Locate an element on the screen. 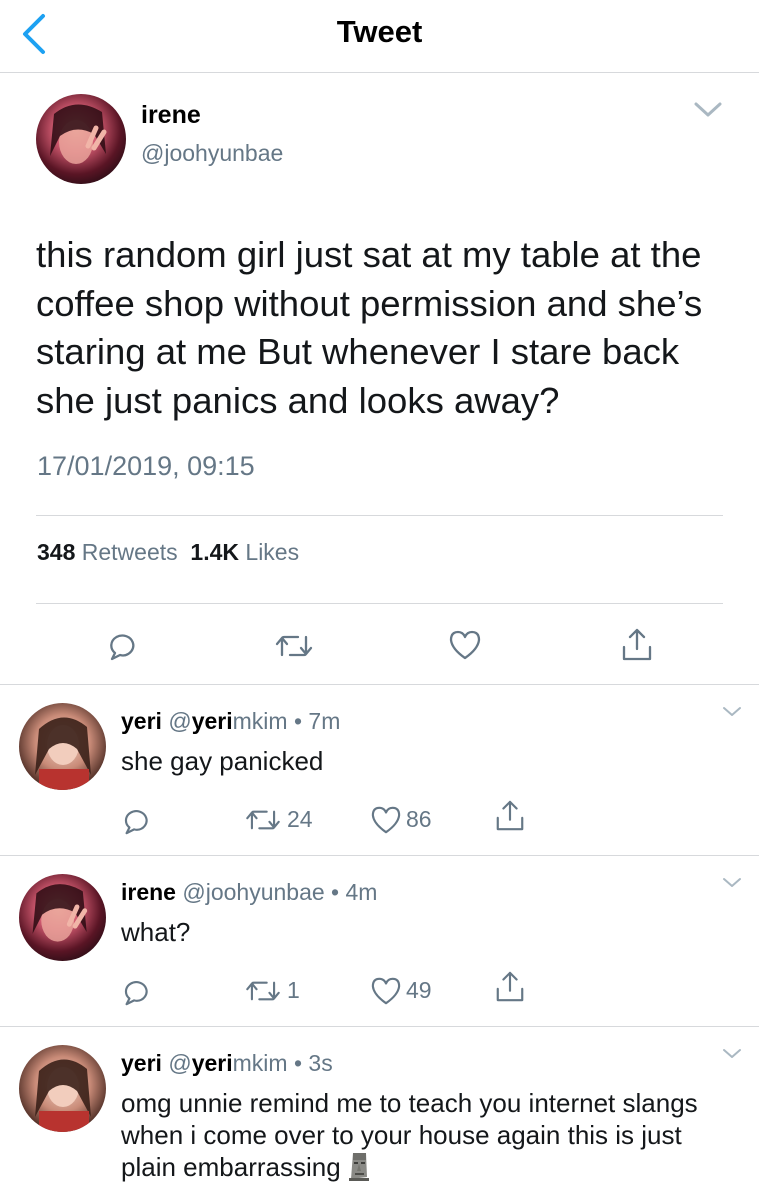 The image size is (759, 1200). tweet-timestamp: 17/01/2019, 09:15 is located at coordinates (146, 466).